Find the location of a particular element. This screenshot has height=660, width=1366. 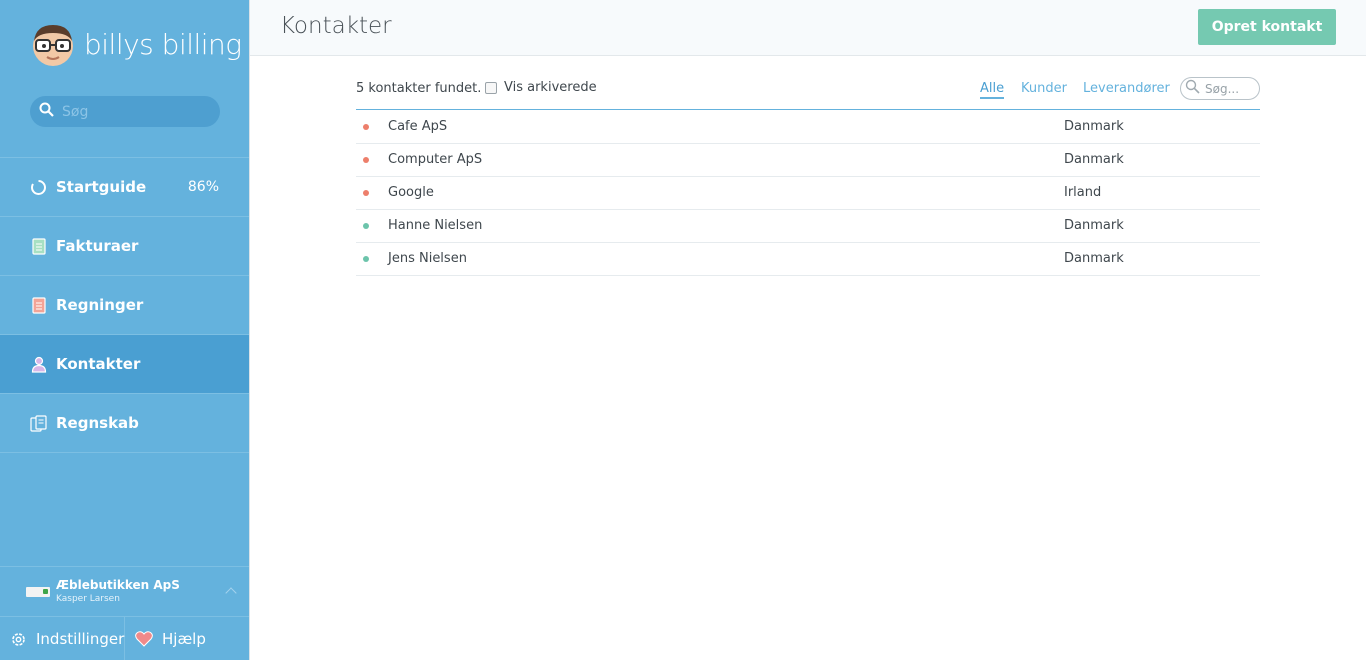

filter-tab-all: Alle is located at coordinates (992, 90).